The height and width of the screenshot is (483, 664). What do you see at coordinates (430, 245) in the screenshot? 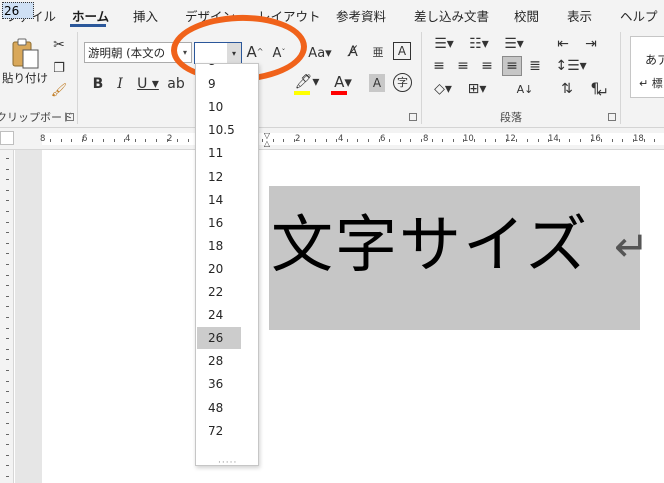
I see `document-text: 文字サイズ` at bounding box center [430, 245].